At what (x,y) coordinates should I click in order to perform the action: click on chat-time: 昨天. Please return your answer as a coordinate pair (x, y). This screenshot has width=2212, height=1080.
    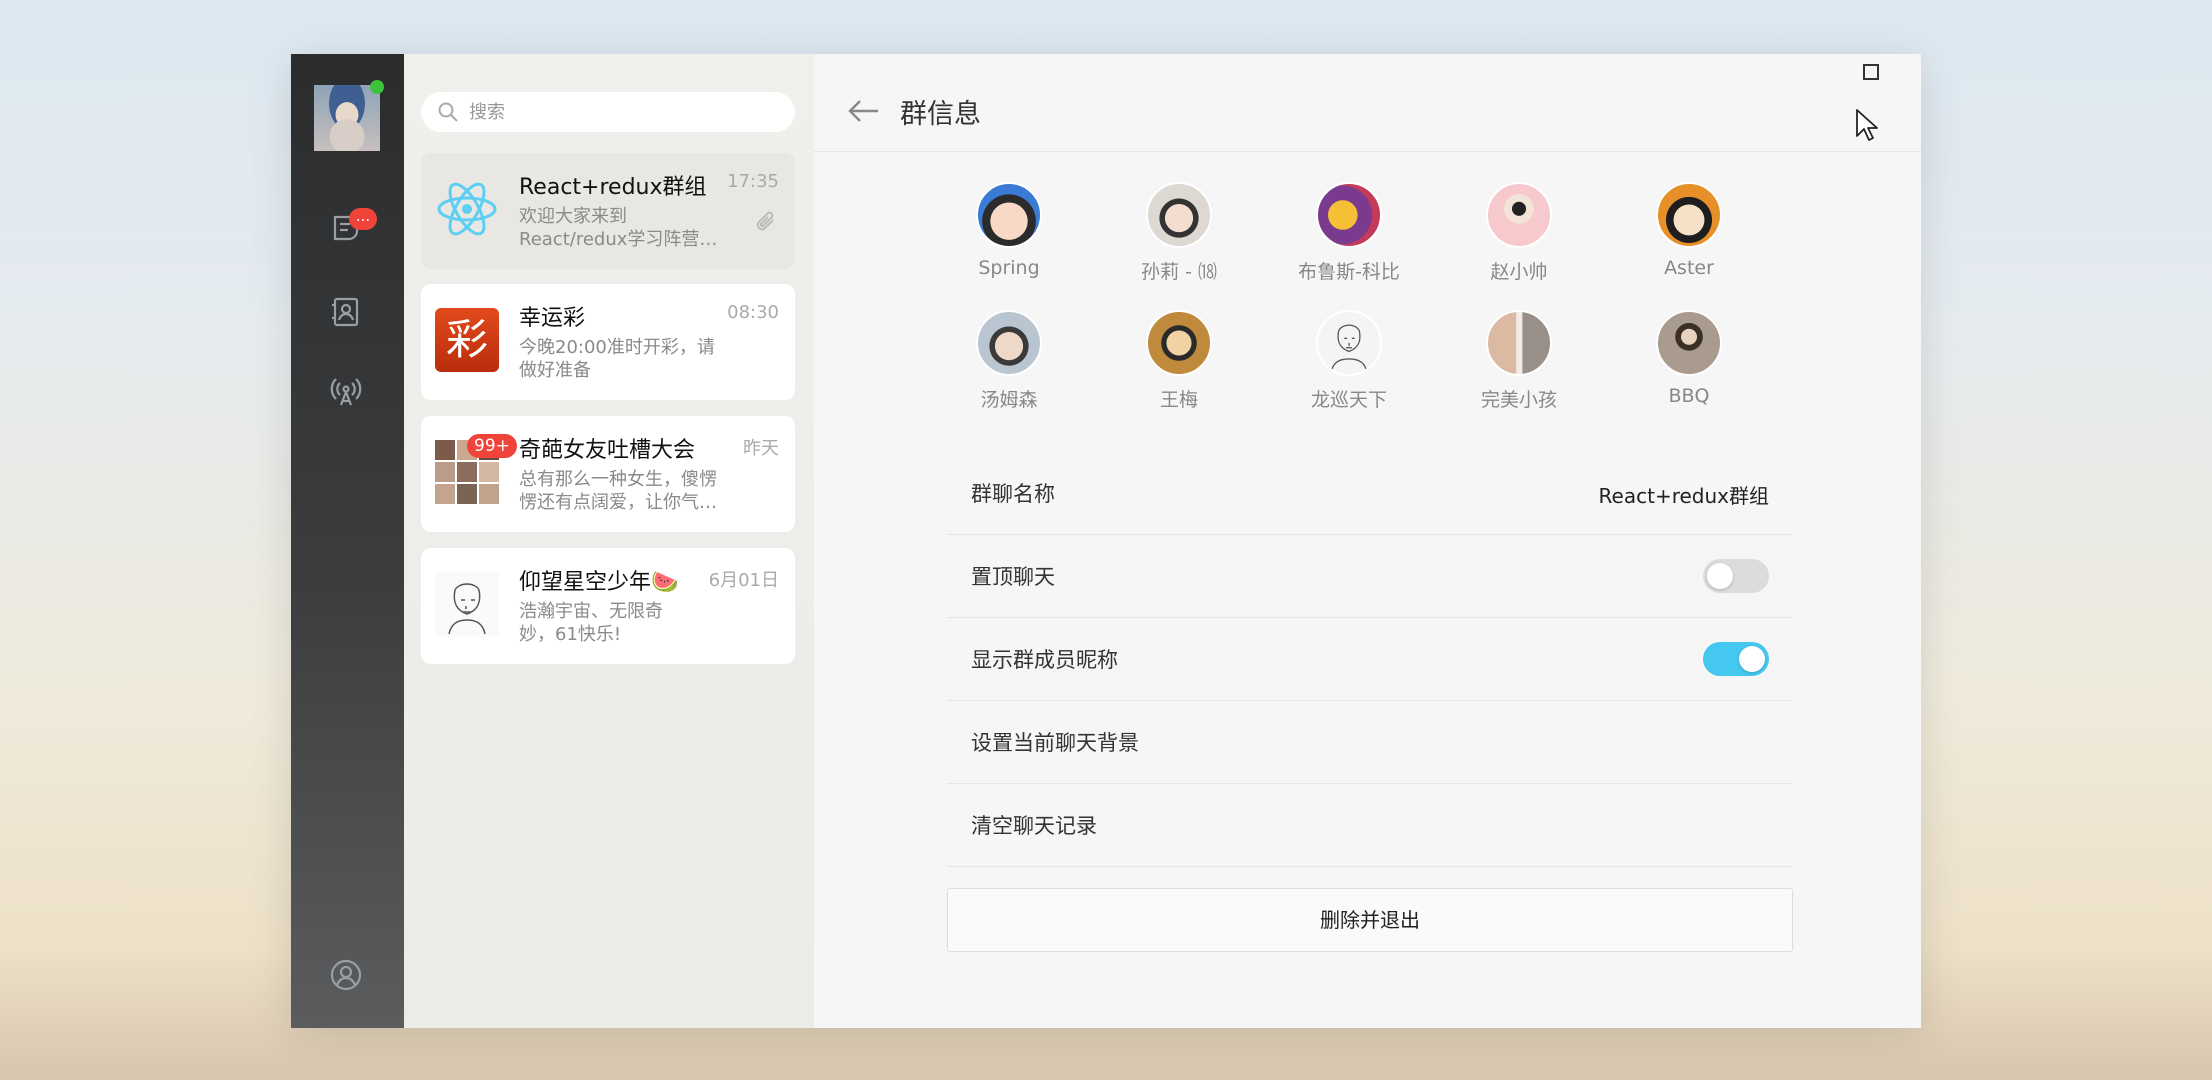
    Looking at the image, I should click on (761, 448).